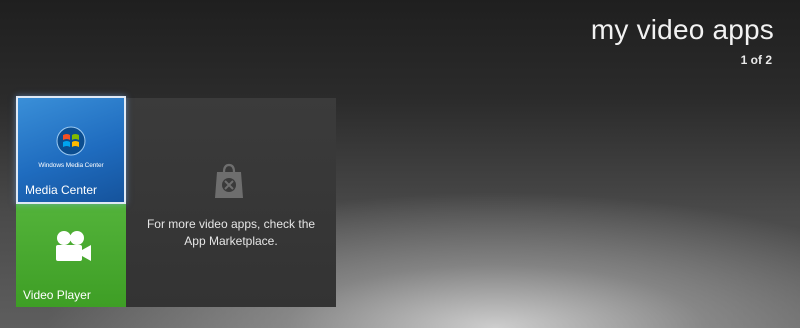  I want to click on video-player-label: Video Player, so click(57, 295).